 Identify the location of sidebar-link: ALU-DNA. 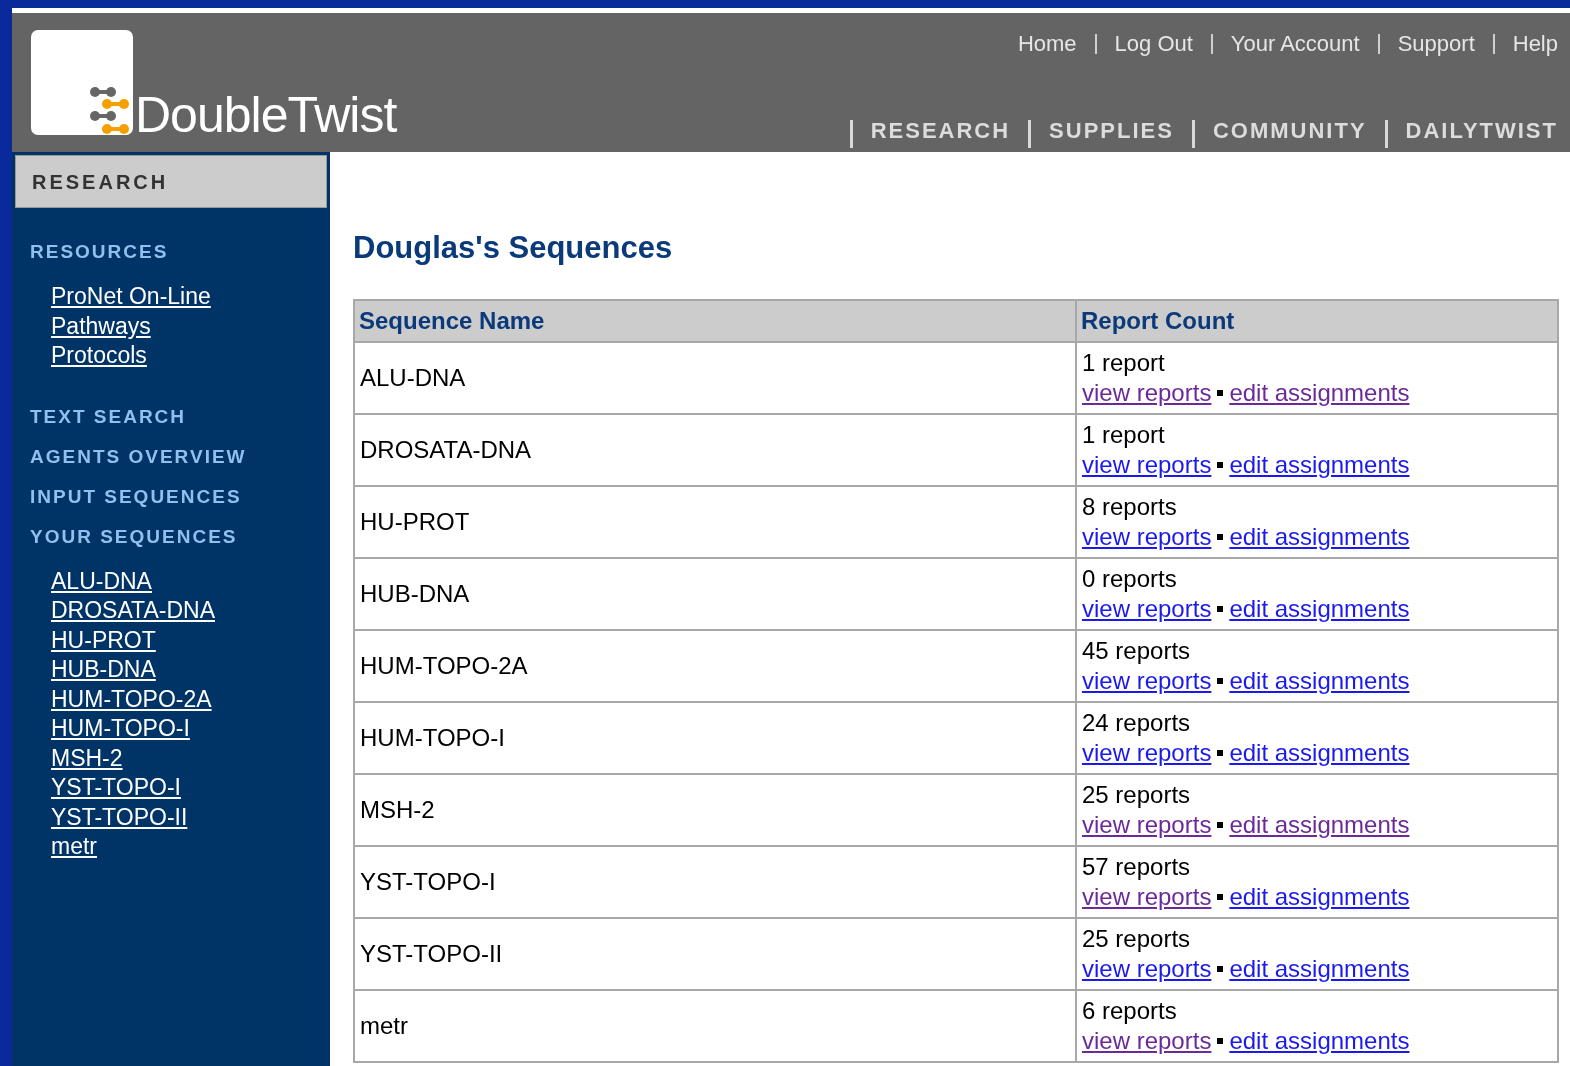
(101, 580).